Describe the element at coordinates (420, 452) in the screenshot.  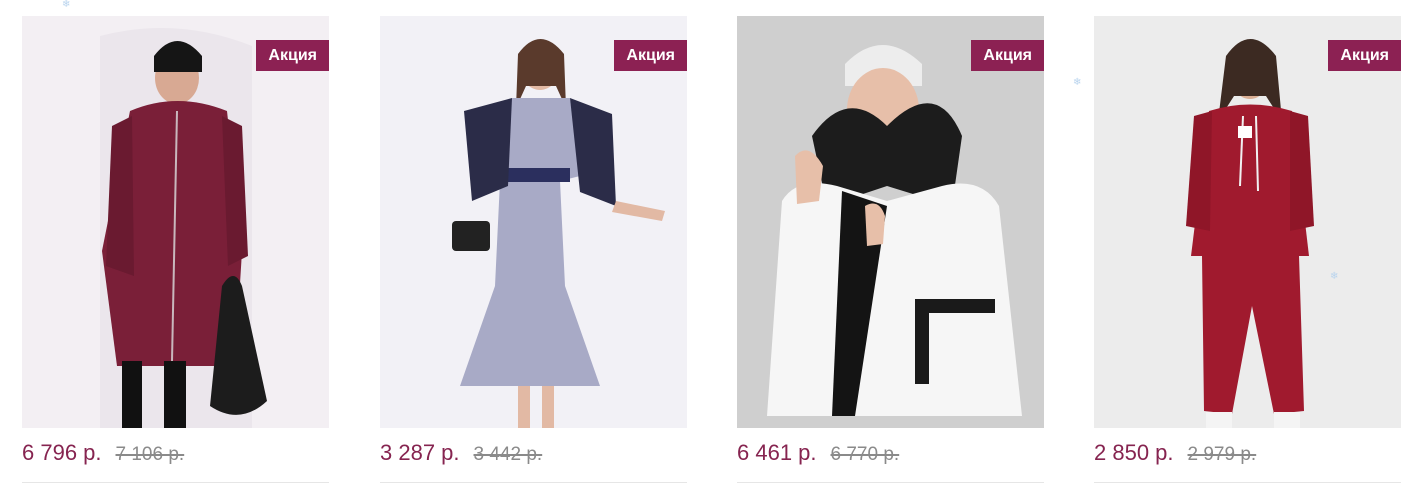
I see `current-price: 3 287 р.` at that location.